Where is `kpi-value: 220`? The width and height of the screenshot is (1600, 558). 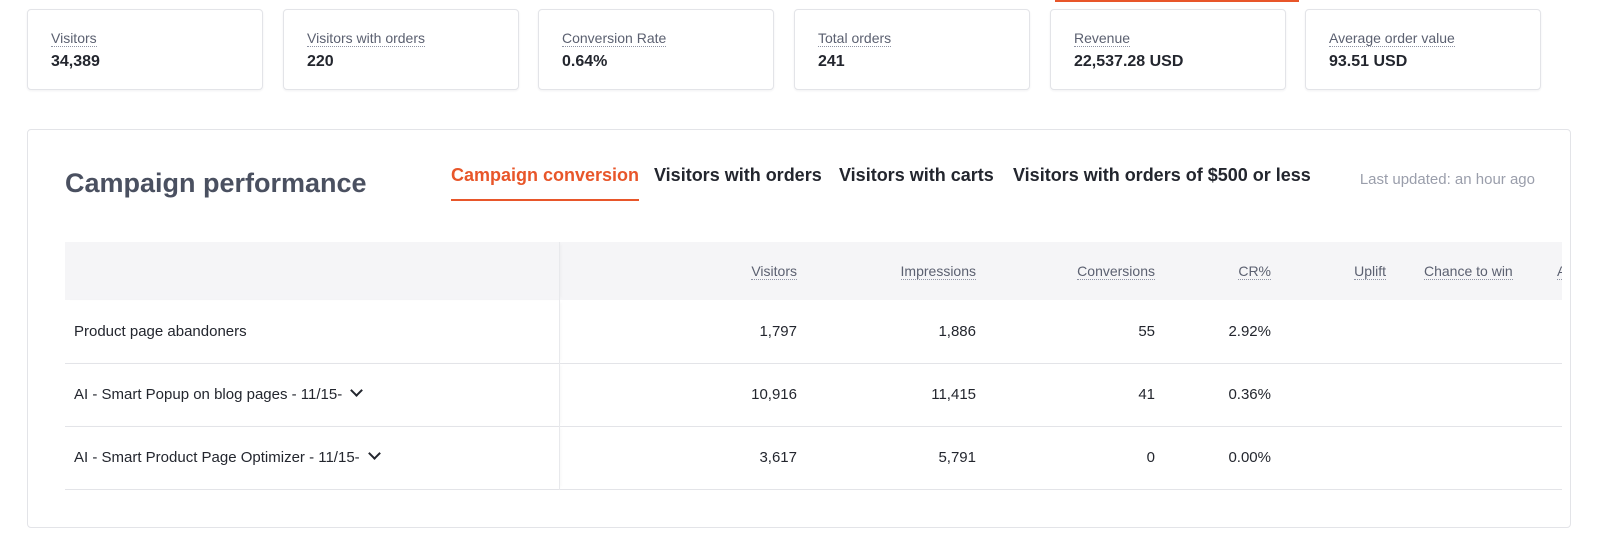
kpi-value: 220 is located at coordinates (320, 61).